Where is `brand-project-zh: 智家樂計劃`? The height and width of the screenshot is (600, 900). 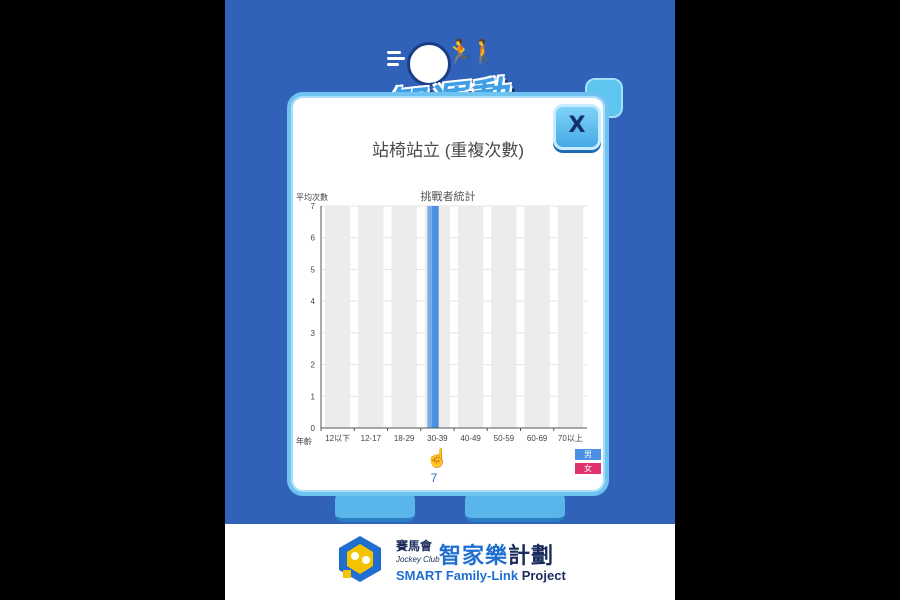
brand-project-zh: 智家樂計劃 is located at coordinates (496, 554).